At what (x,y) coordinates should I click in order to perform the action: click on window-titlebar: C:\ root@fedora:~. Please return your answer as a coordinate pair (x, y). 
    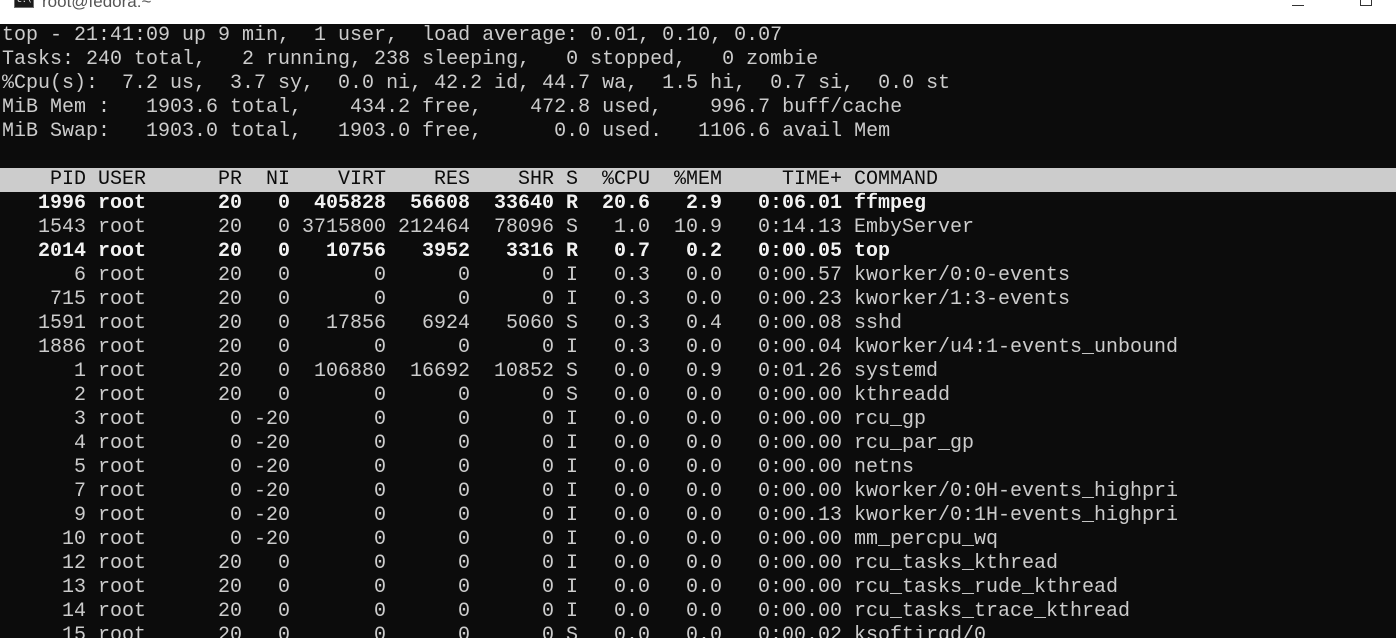
    Looking at the image, I should click on (698, 12).